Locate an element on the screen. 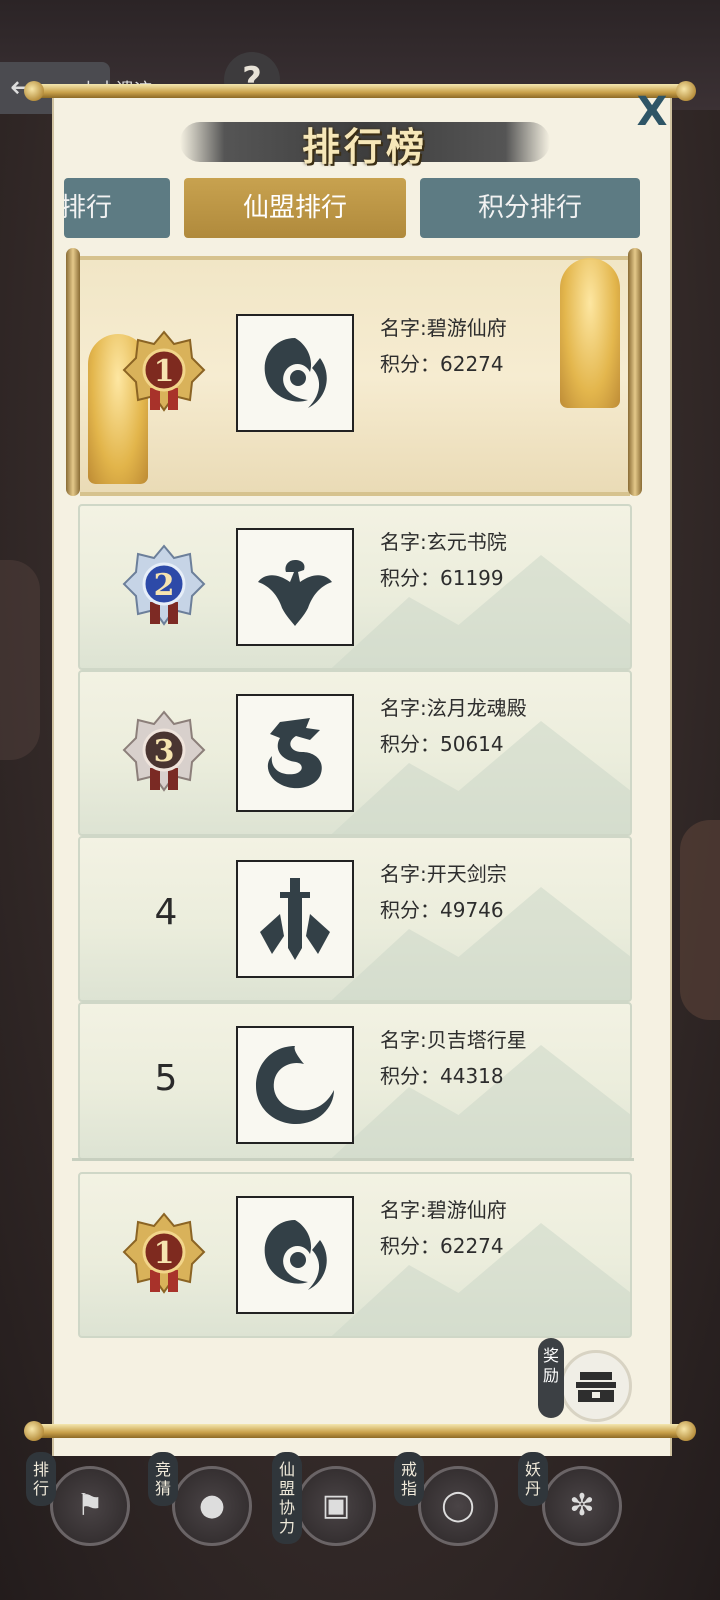 The height and width of the screenshot is (1600, 720). tab-ranking: 排行 is located at coordinates (117, 208).